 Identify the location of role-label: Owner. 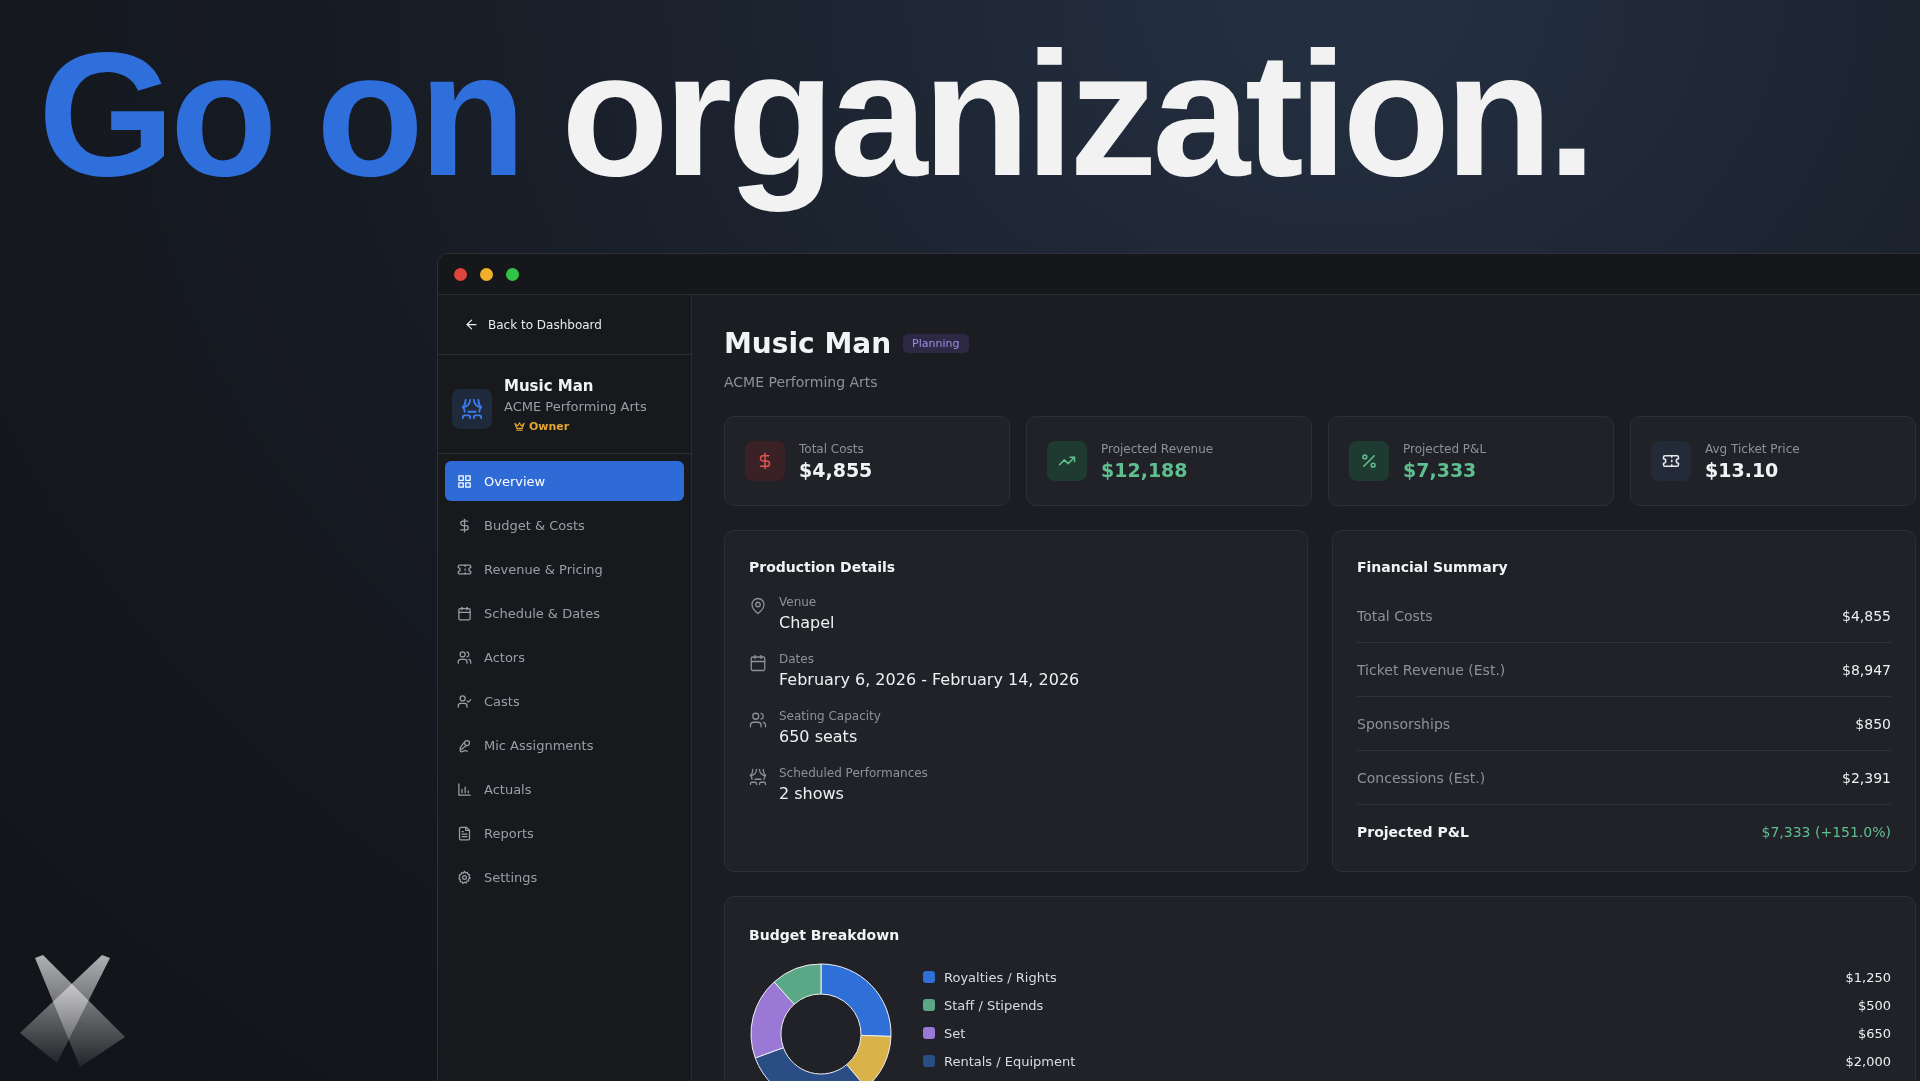
(549, 426).